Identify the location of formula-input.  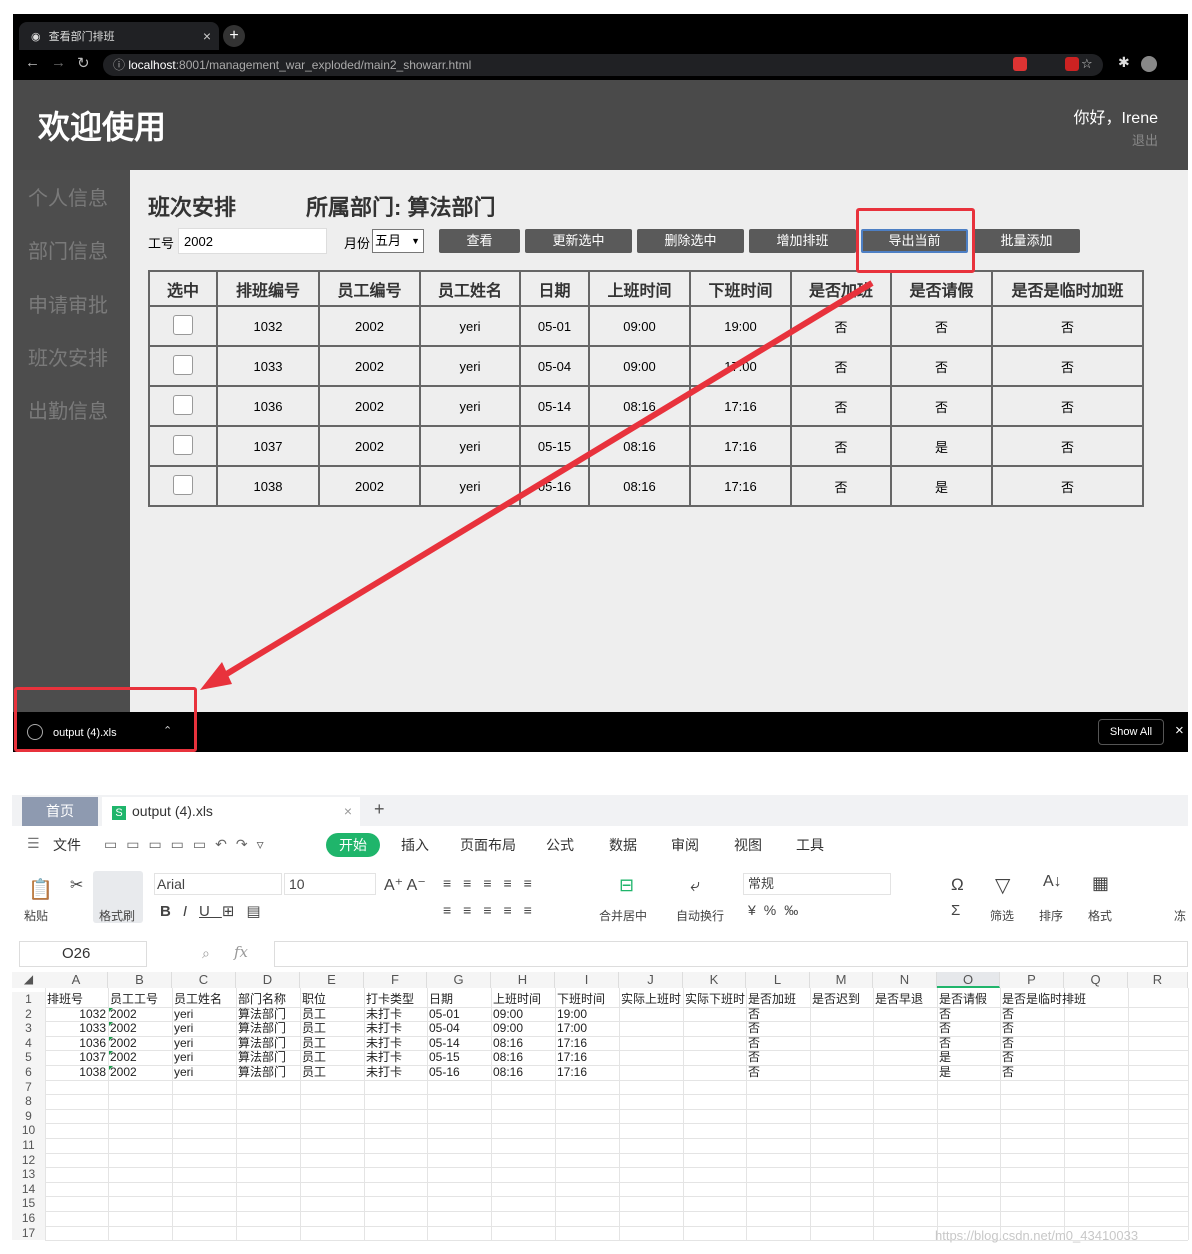
(731, 954).